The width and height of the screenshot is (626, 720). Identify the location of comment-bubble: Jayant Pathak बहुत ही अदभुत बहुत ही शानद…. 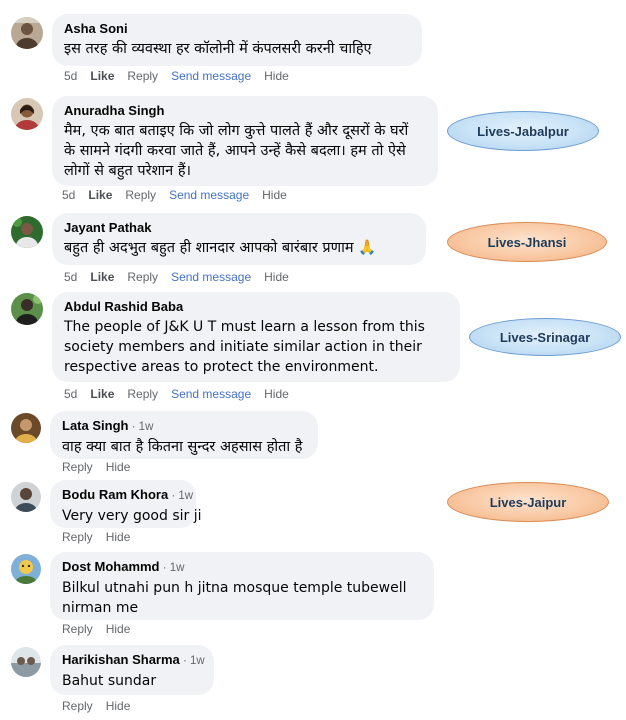
(239, 239).